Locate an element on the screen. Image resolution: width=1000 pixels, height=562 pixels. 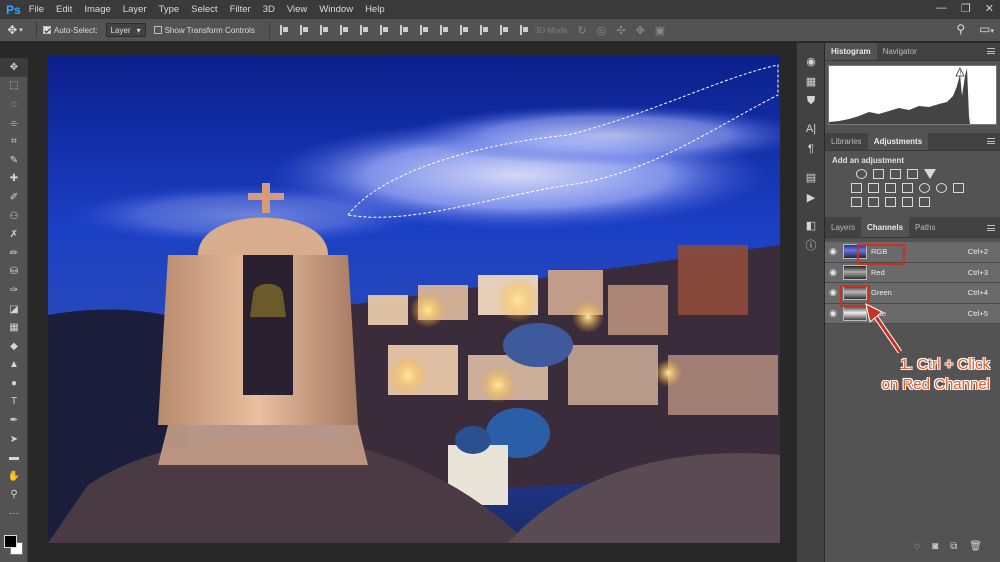
channel-row-red: ◉ Red Ctrl+3 is located at coordinates (912, 272).